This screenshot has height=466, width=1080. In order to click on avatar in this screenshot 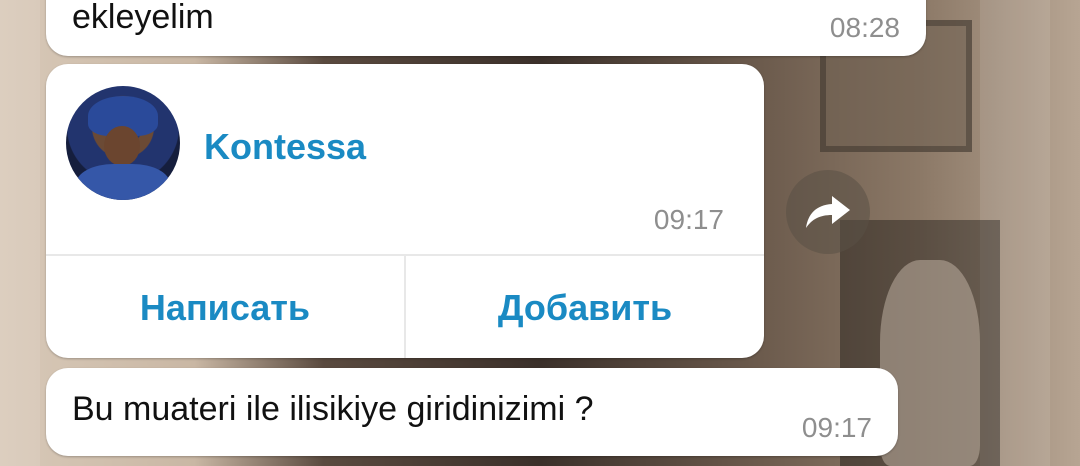, I will do `click(123, 143)`.